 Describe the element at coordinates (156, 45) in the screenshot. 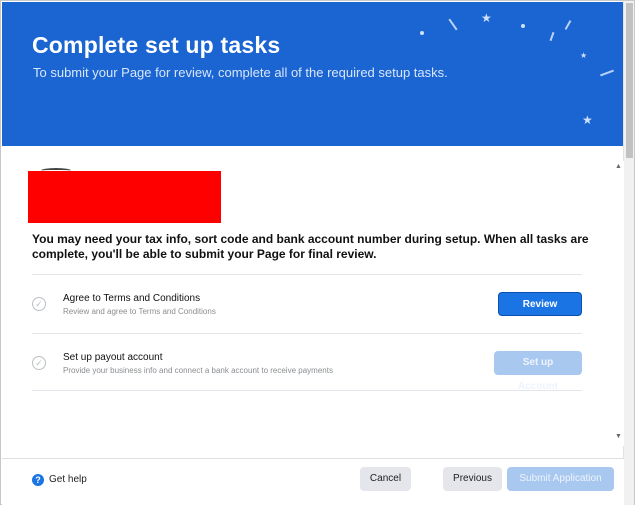

I see `page-title: Complete set up tasks` at that location.